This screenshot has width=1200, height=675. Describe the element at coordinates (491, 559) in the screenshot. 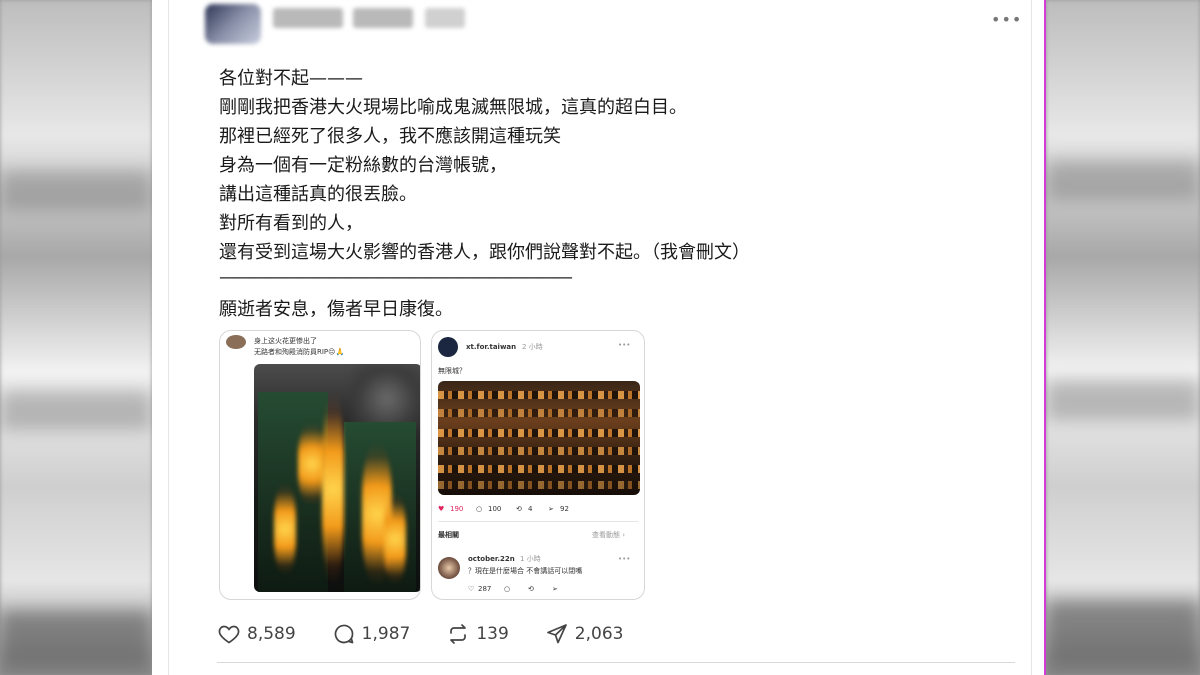

I see `reply-username: october.22n` at that location.